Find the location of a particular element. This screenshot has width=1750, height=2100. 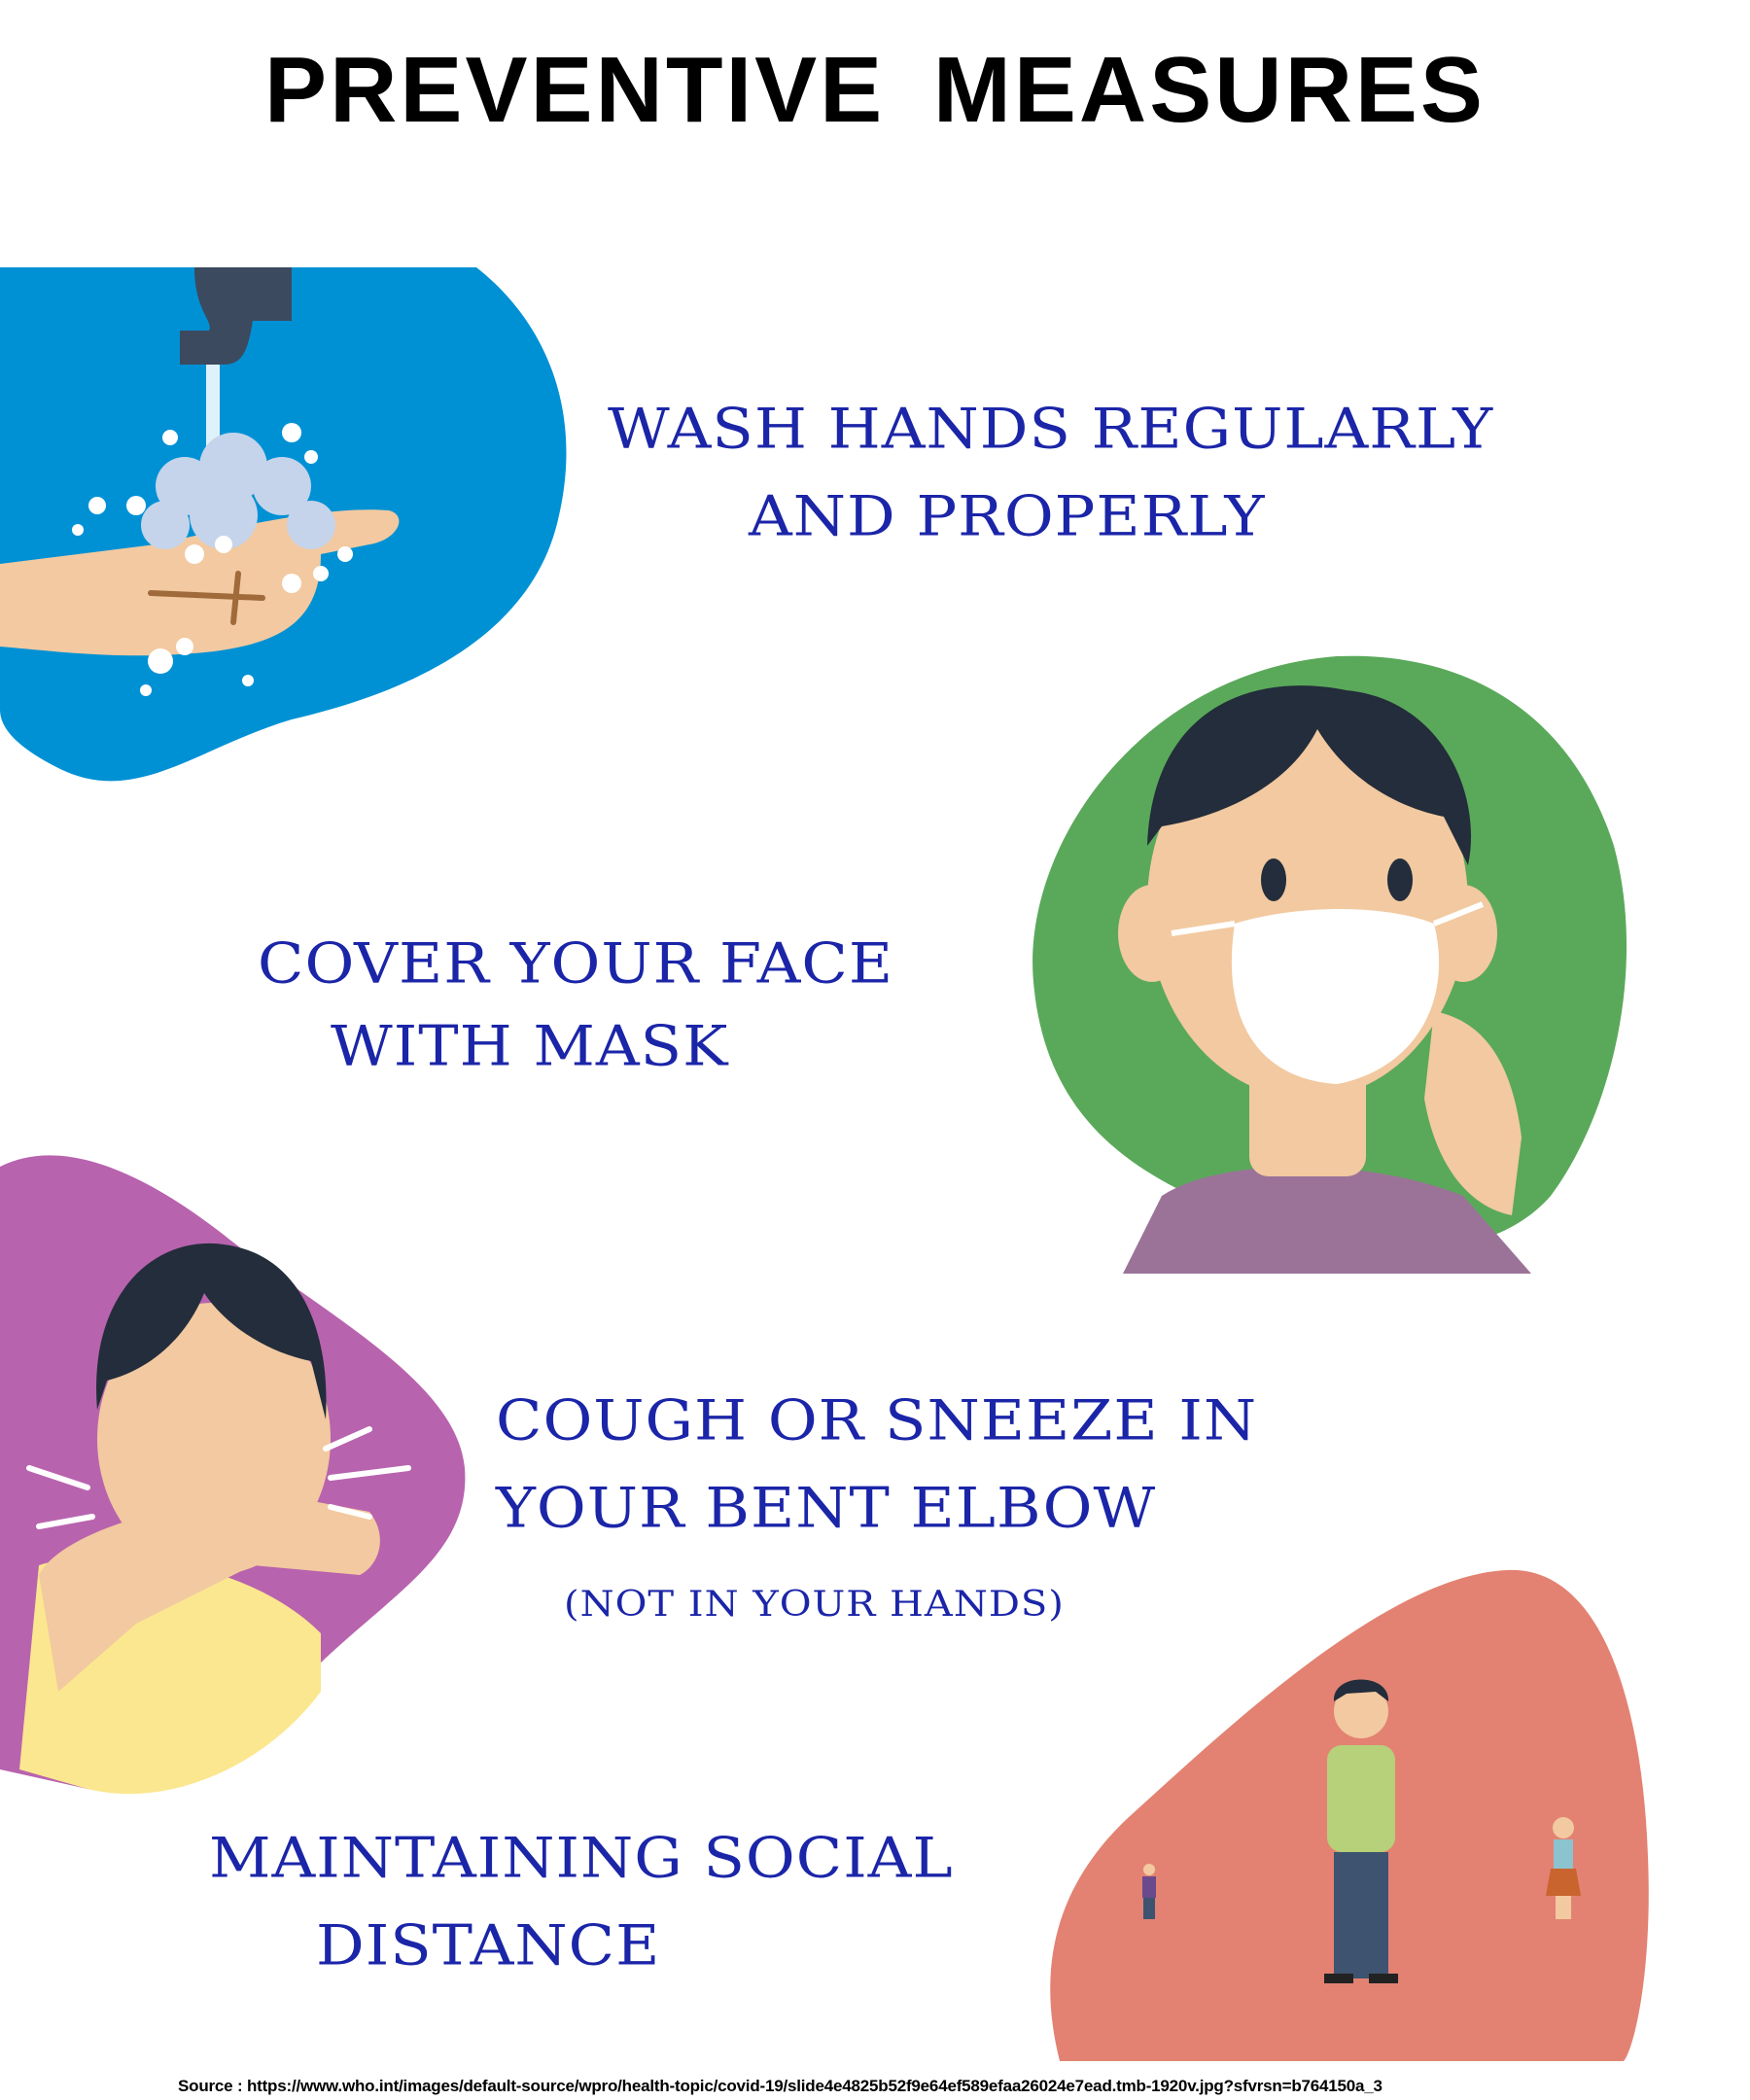

distance-line2: DISTANCE is located at coordinates (488, 1944).